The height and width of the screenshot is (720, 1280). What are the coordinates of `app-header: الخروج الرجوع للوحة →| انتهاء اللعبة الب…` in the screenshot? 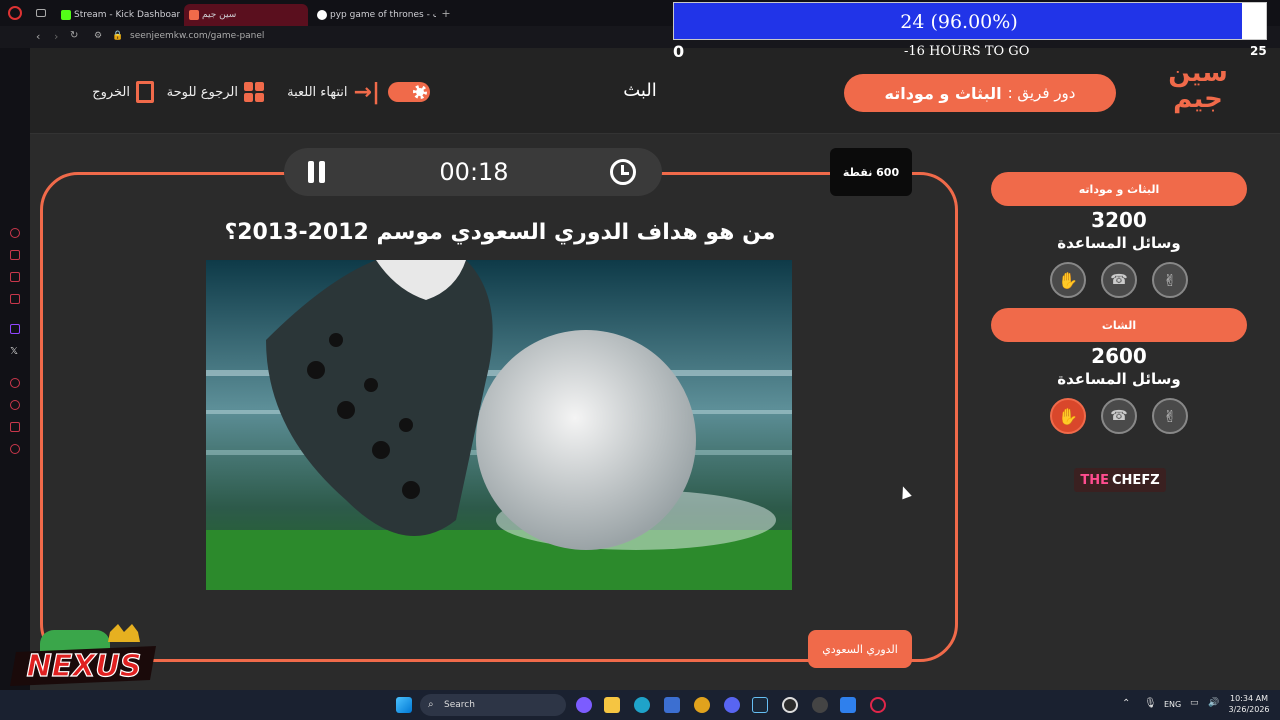 It's located at (655, 91).